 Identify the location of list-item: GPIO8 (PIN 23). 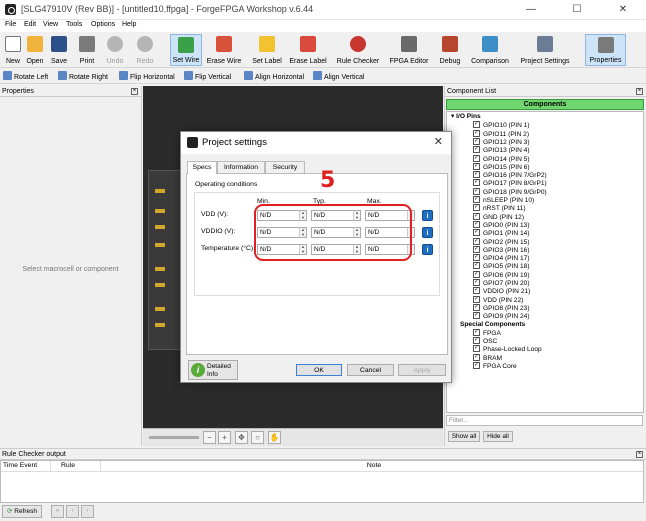
(501, 307).